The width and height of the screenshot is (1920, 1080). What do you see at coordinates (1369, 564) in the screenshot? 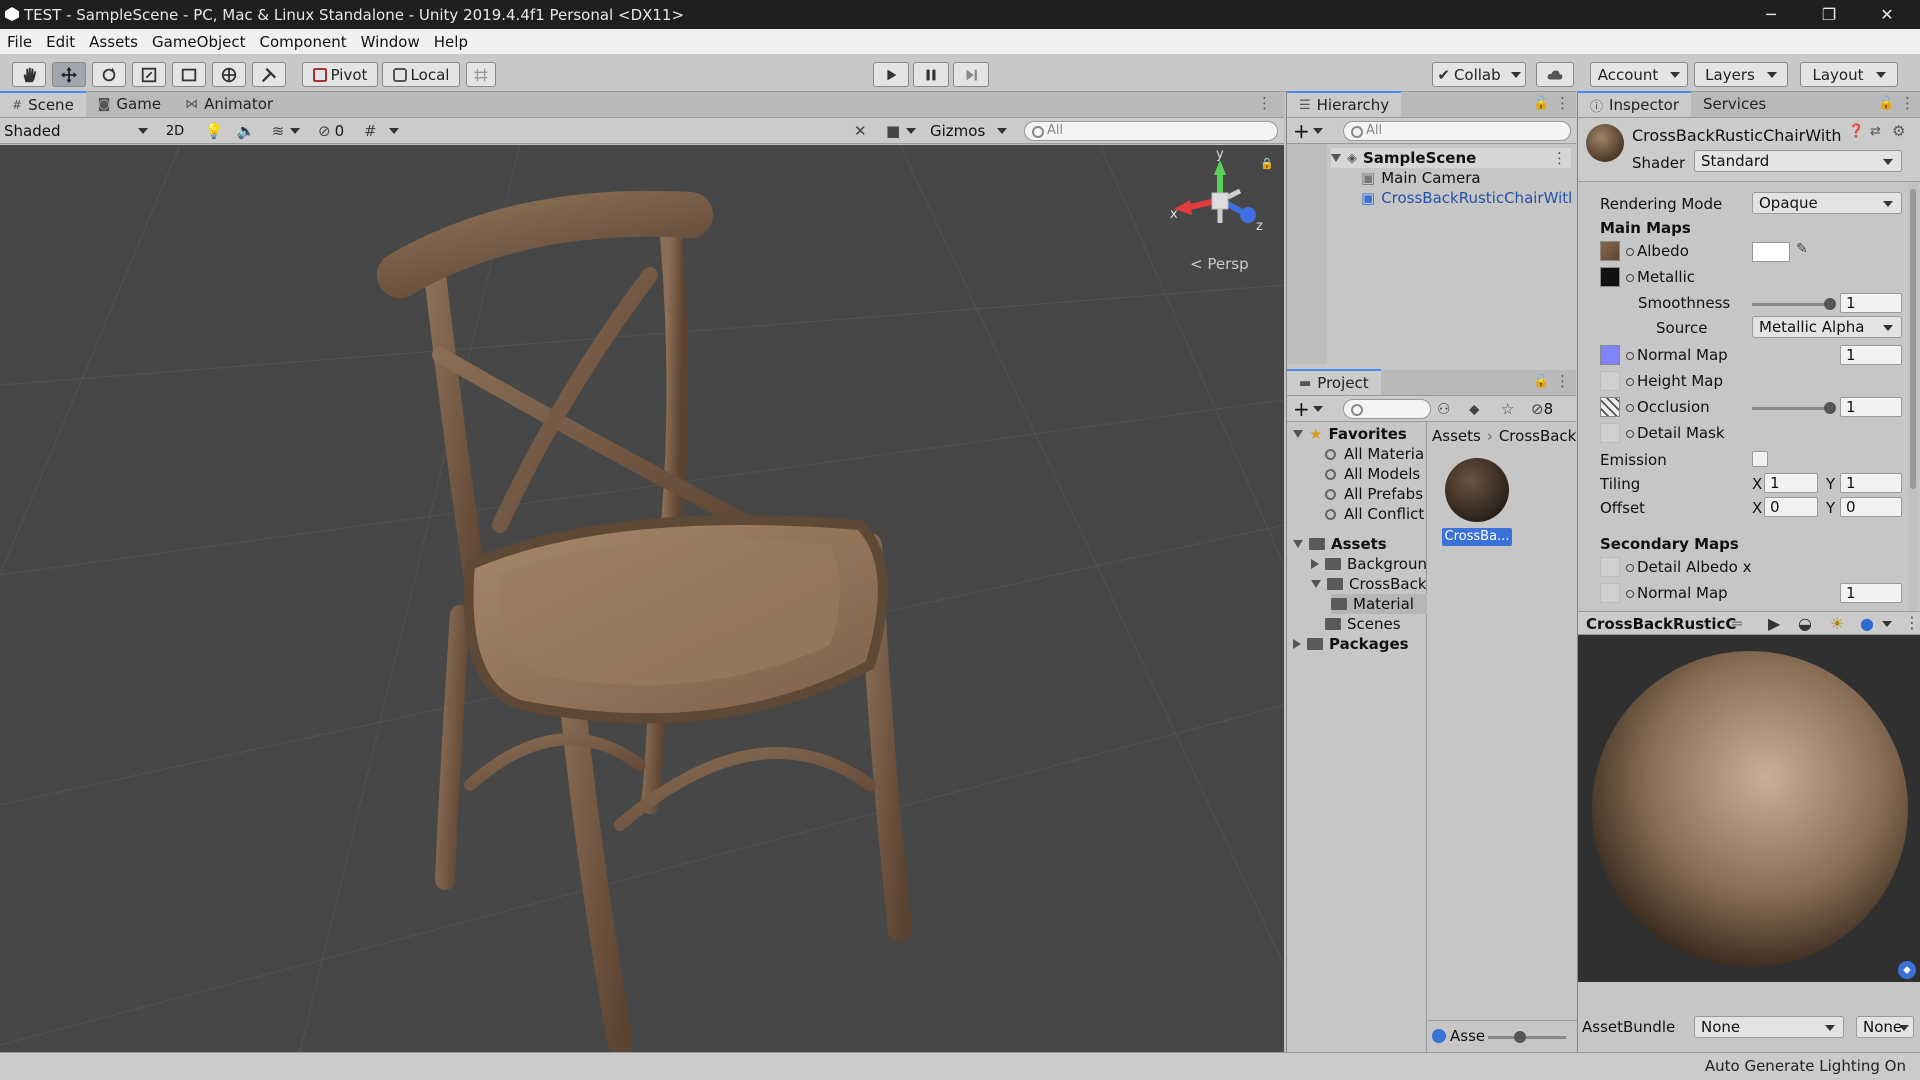
I see `list-item: Backgroun` at bounding box center [1369, 564].